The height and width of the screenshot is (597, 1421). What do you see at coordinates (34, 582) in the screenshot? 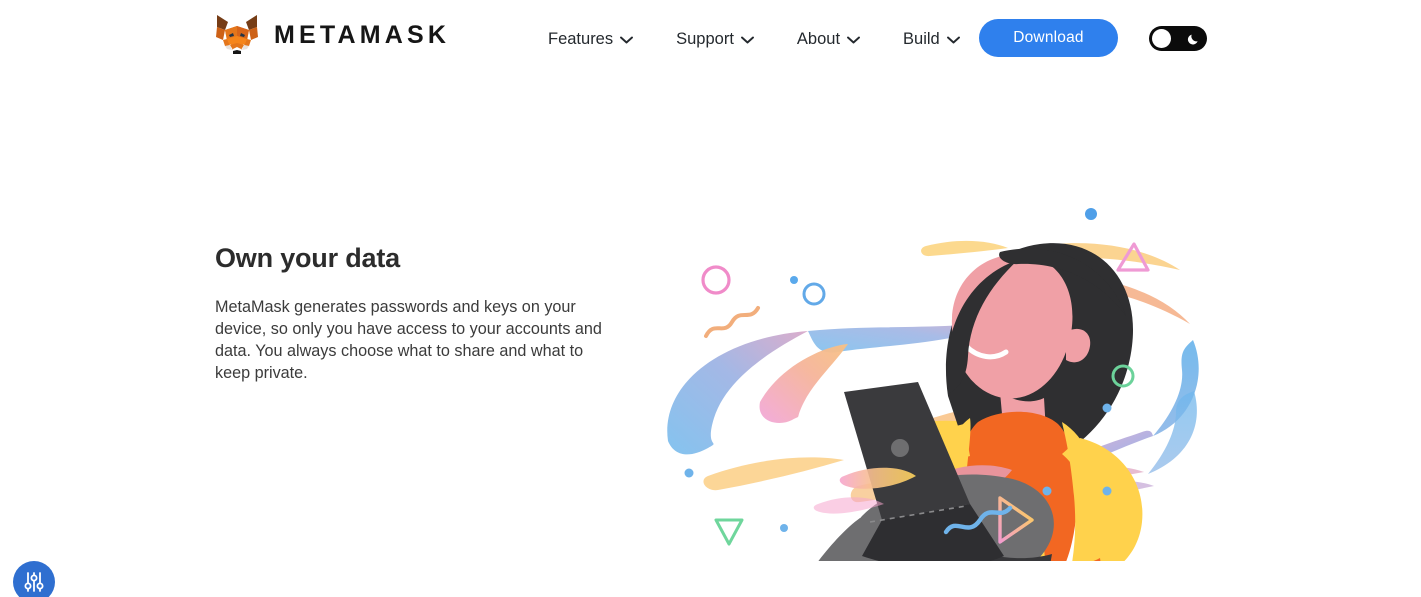
I see `sliders-icon` at bounding box center [34, 582].